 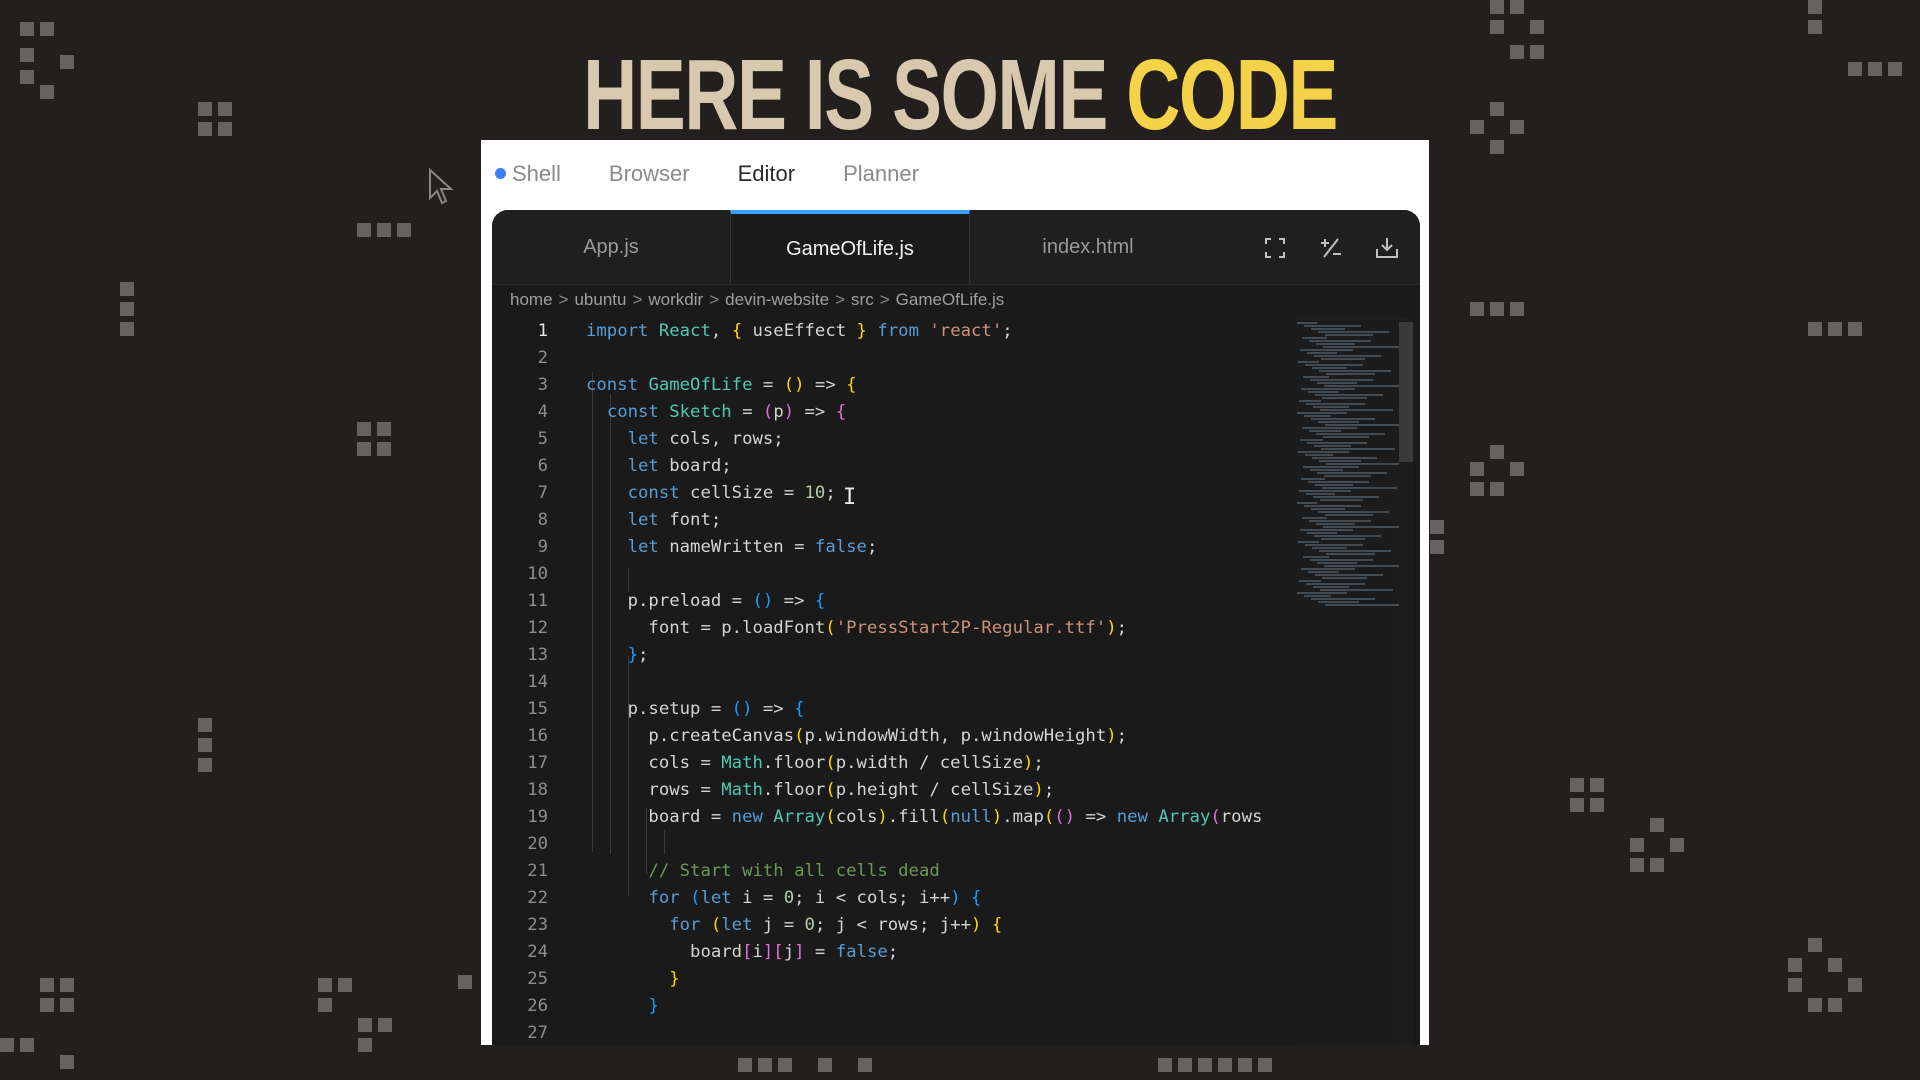 I want to click on code-text: let cols, rows;, so click(x=705, y=439).